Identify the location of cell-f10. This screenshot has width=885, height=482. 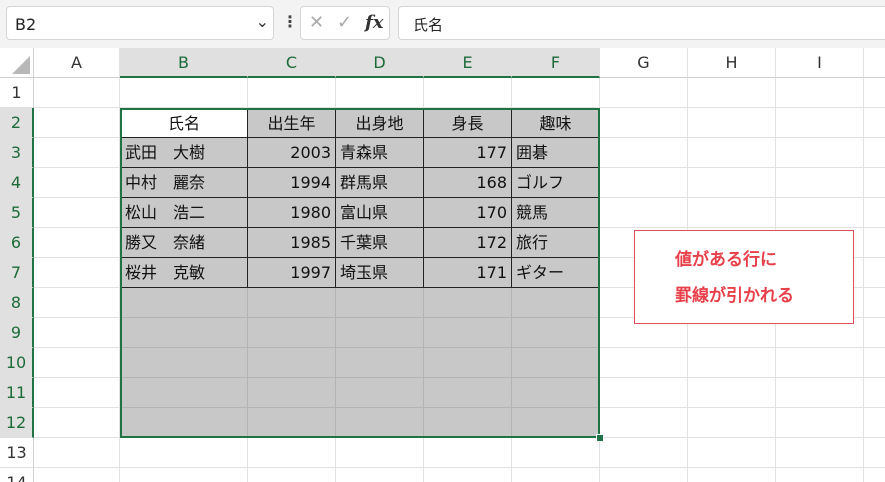
(556, 363).